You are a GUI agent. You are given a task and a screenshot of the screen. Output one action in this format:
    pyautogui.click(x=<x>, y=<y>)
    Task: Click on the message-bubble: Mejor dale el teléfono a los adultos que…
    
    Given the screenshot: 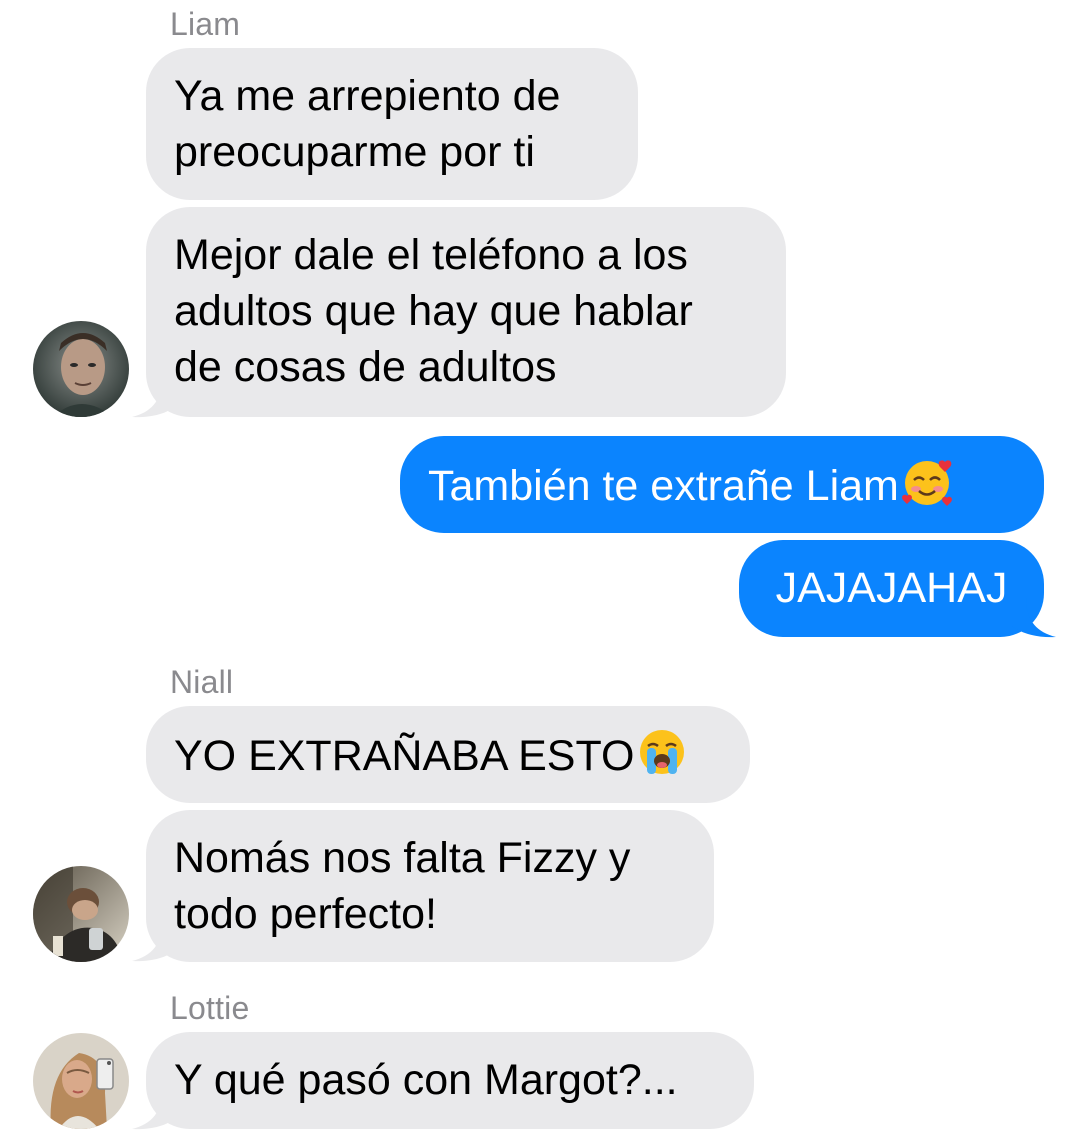 What is the action you would take?
    pyautogui.click(x=466, y=312)
    